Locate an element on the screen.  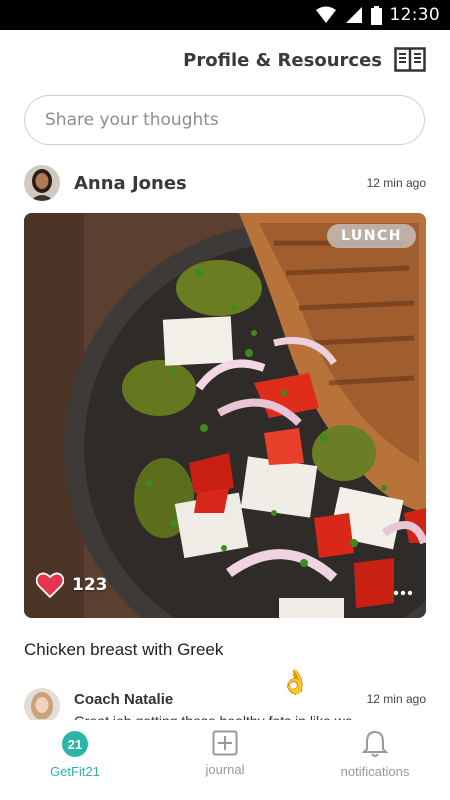
bell-icon is located at coordinates (375, 743).